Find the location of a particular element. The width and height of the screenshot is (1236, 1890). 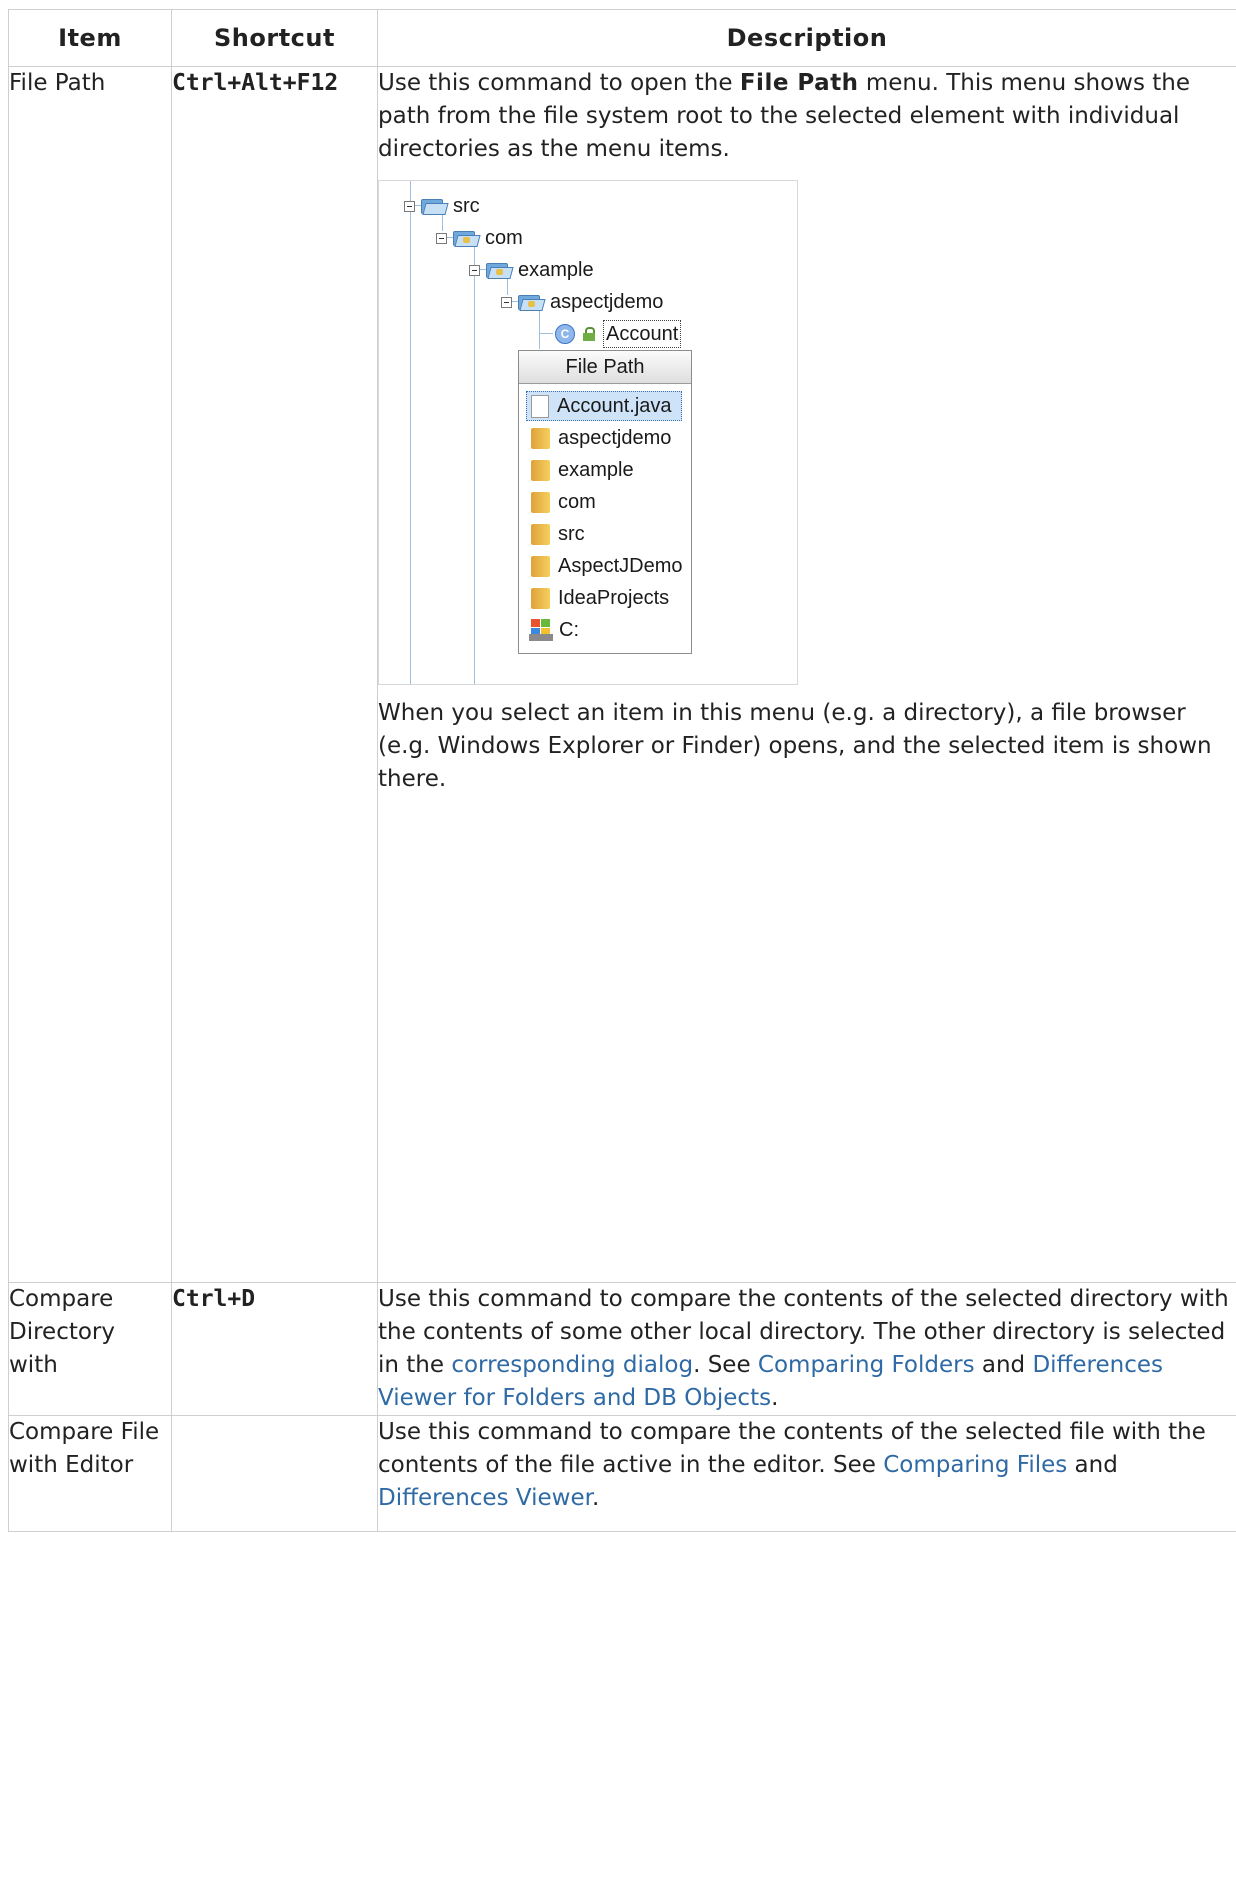

popup-item-drive-c: C: is located at coordinates (553, 630).